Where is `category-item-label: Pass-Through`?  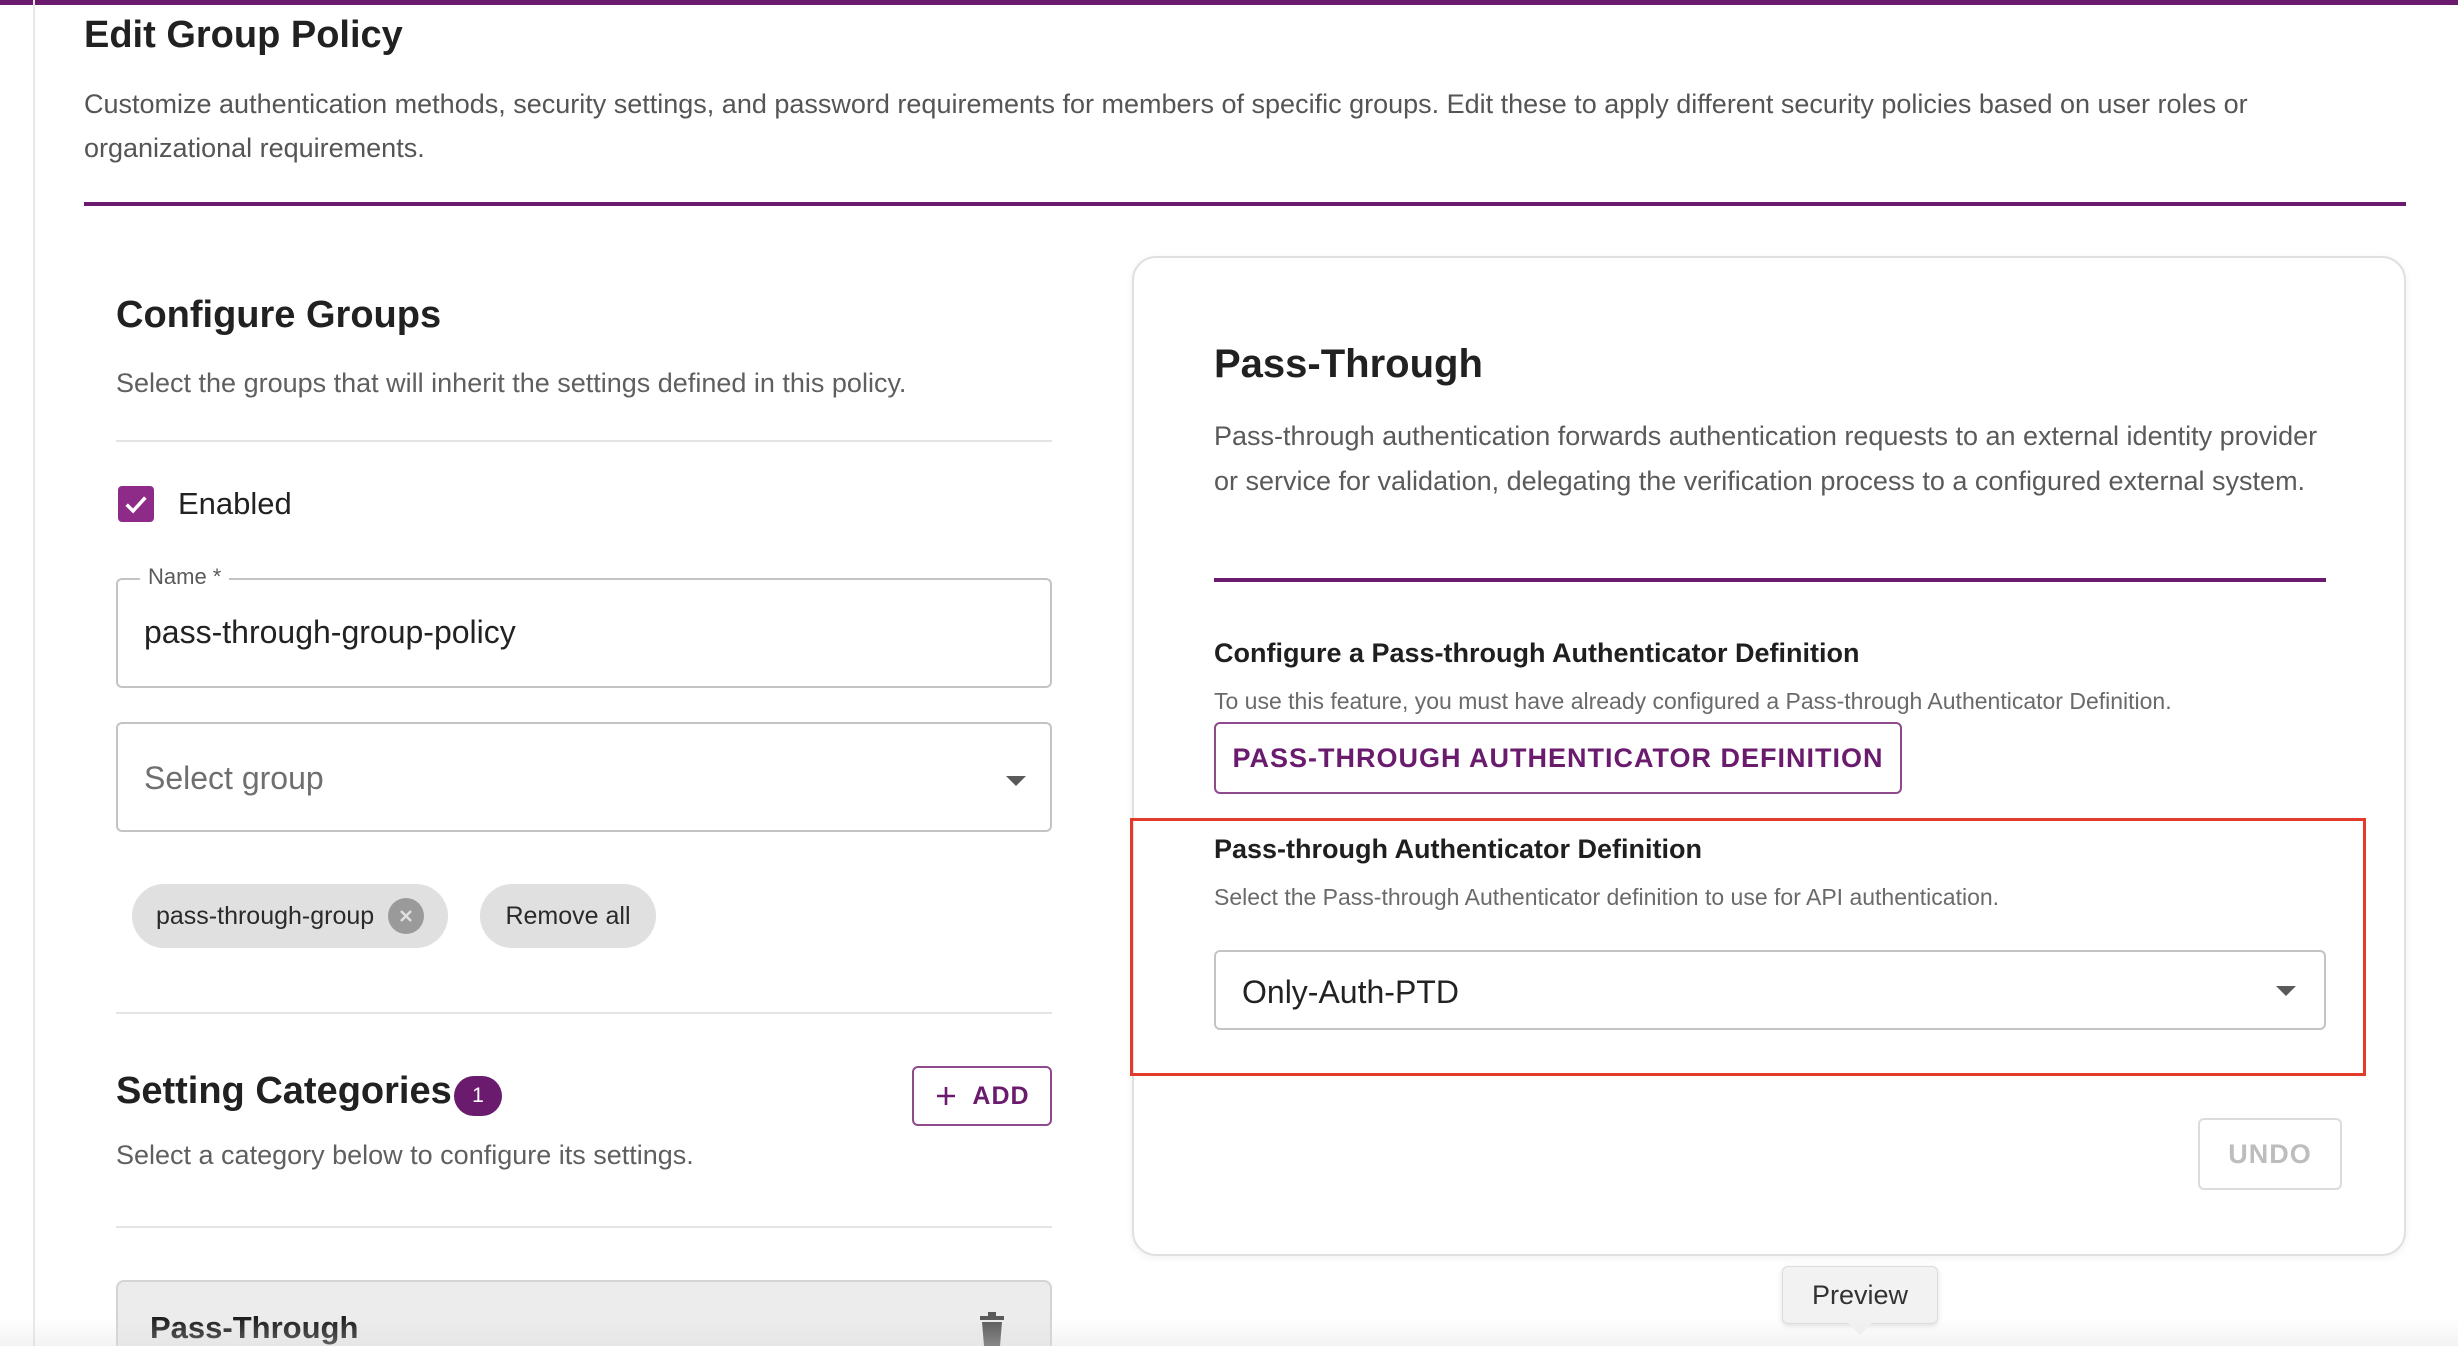
category-item-label: Pass-Through is located at coordinates (254, 1327).